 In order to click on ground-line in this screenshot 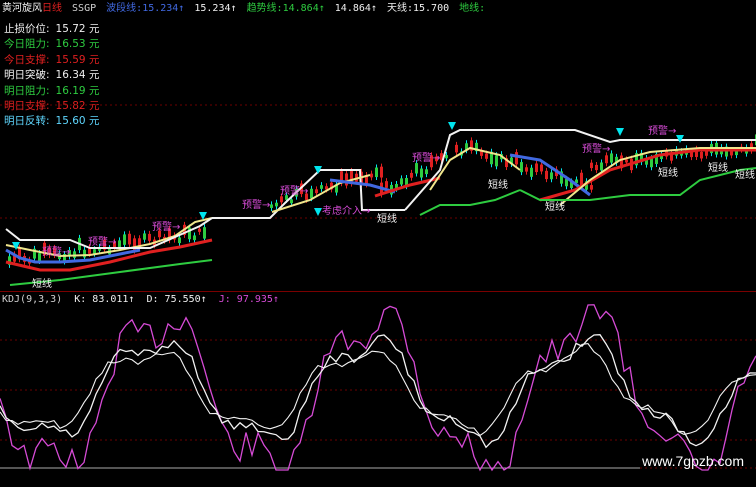, I will do `click(470, 202)`.